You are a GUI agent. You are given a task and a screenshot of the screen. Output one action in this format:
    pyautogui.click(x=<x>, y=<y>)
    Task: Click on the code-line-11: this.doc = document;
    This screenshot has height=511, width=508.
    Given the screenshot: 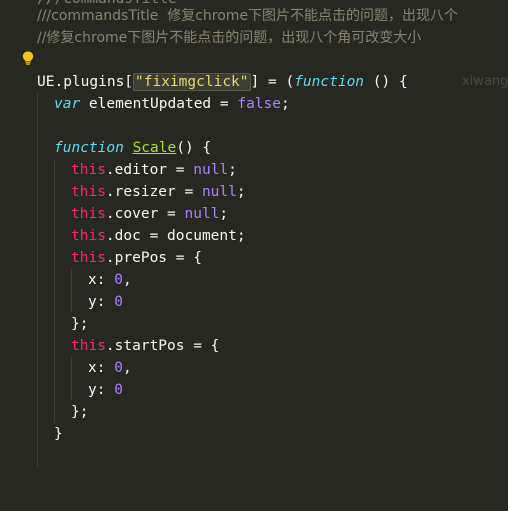 What is the action you would take?
    pyautogui.click(x=123, y=236)
    